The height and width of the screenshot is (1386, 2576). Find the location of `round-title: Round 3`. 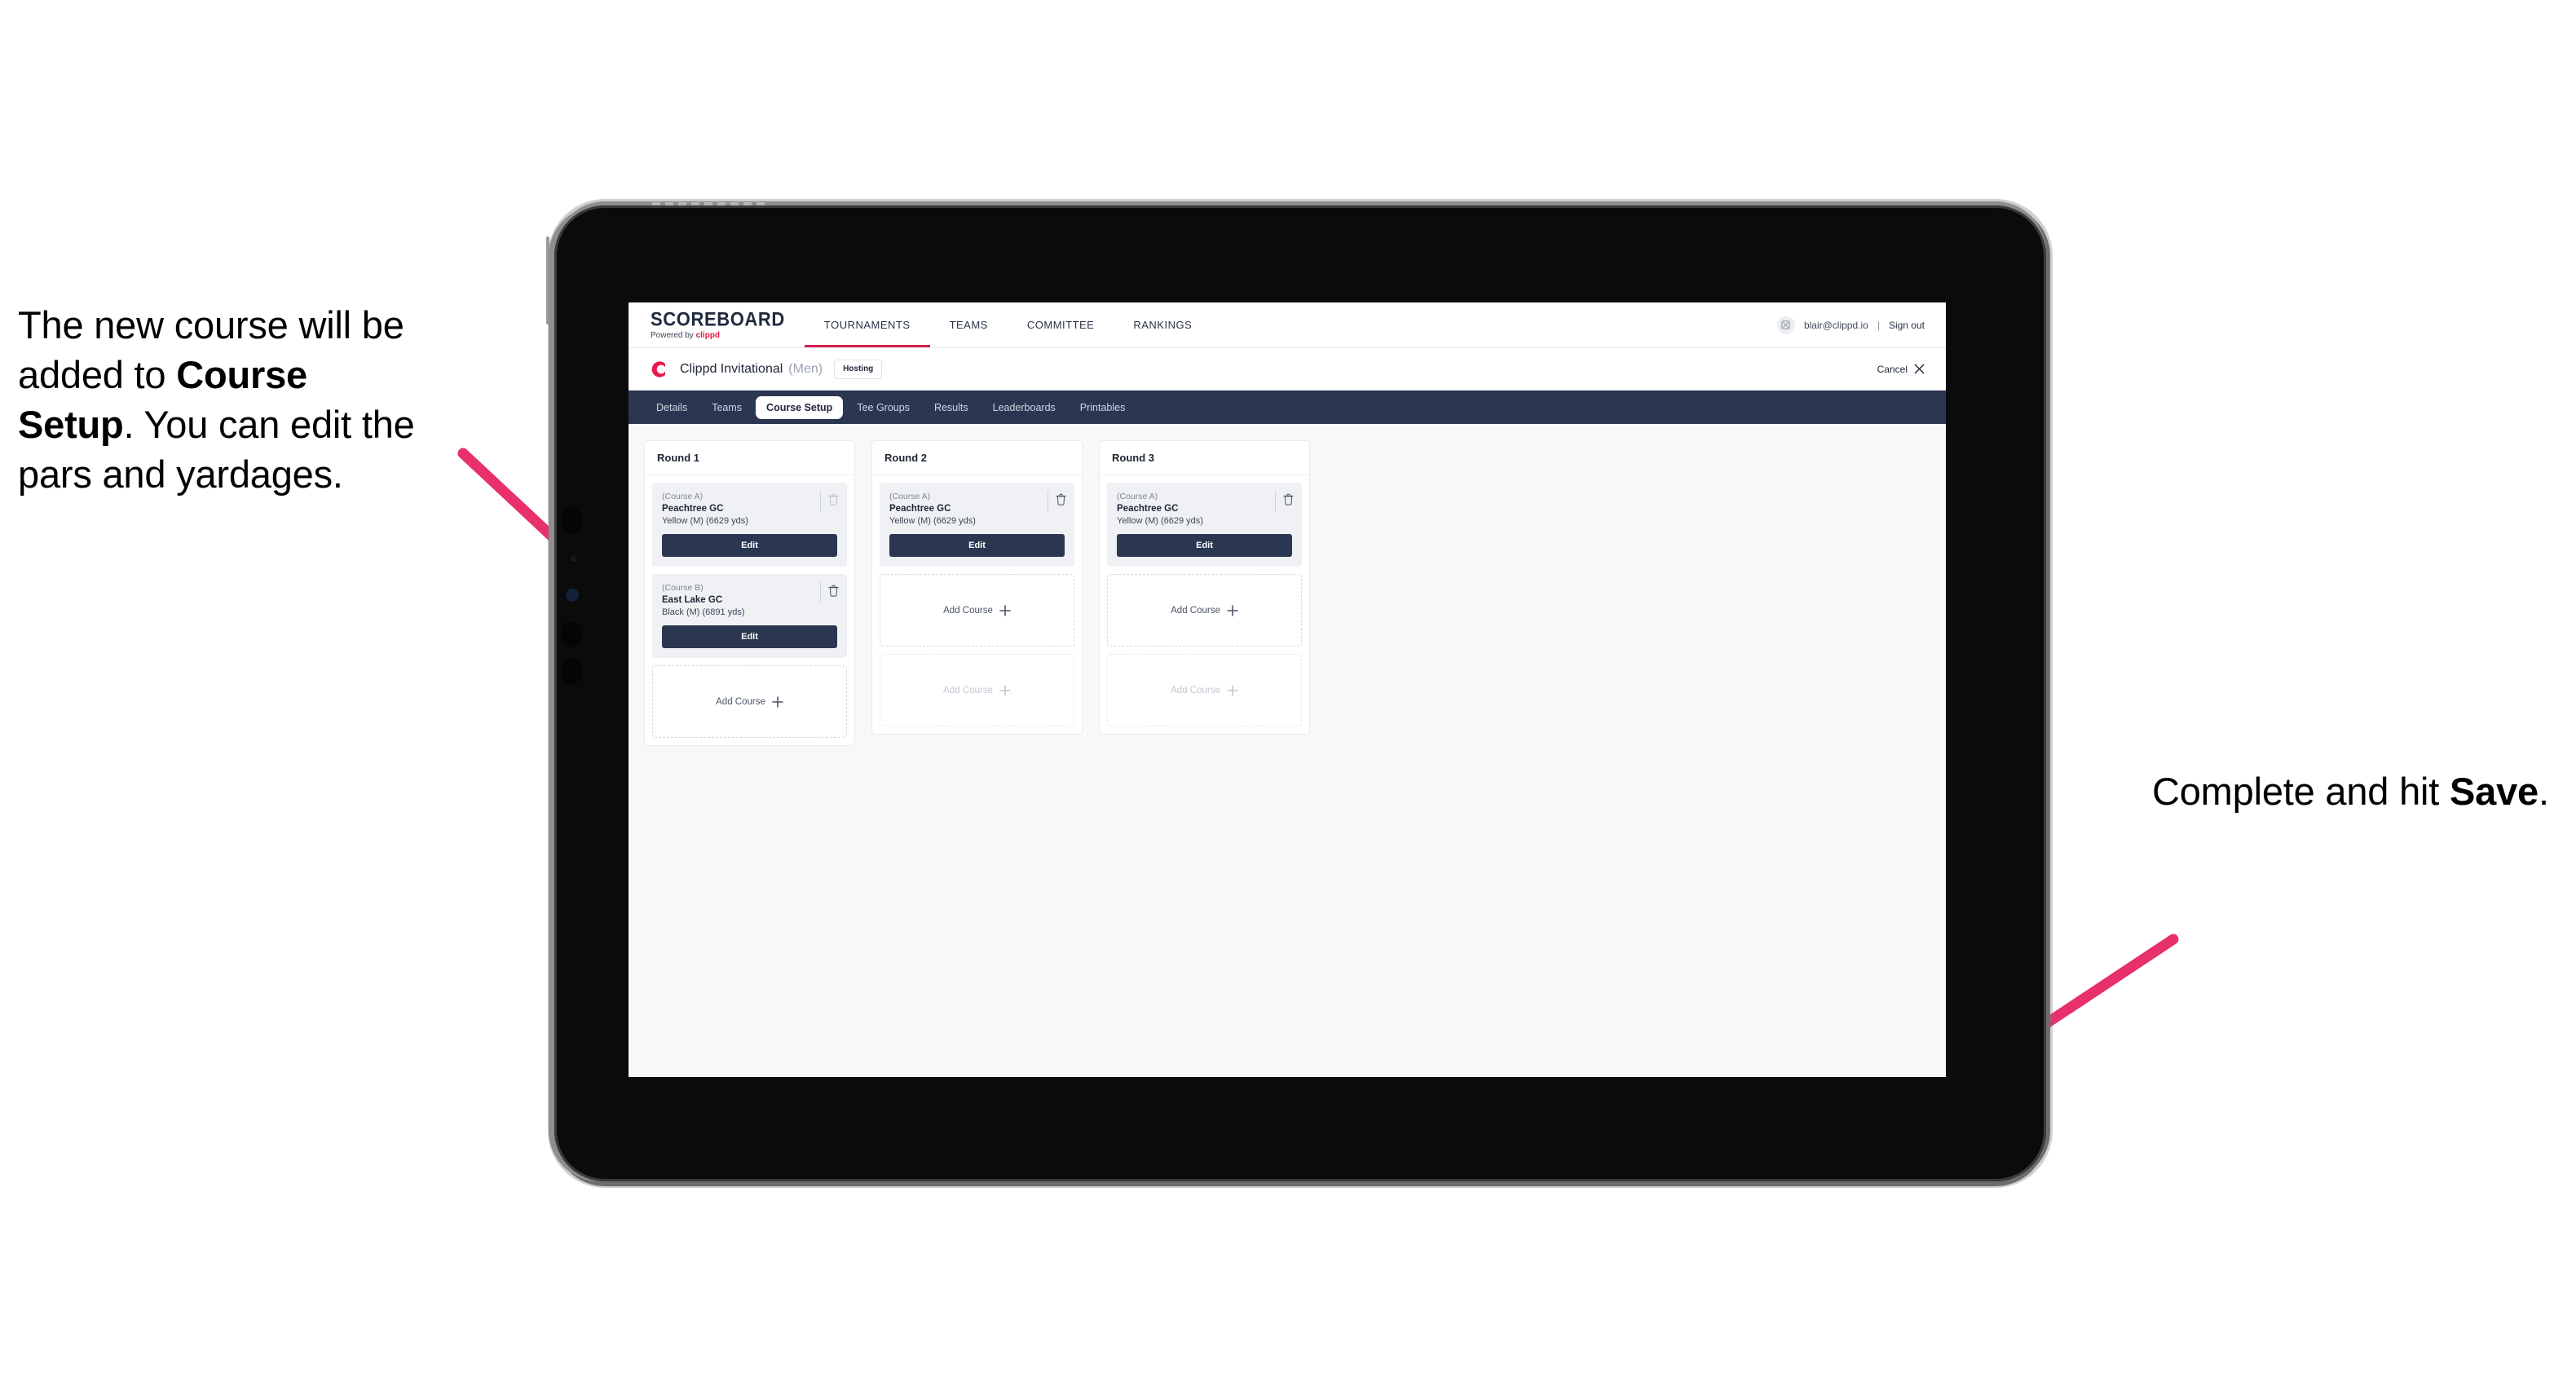

round-title: Round 3 is located at coordinates (1204, 458).